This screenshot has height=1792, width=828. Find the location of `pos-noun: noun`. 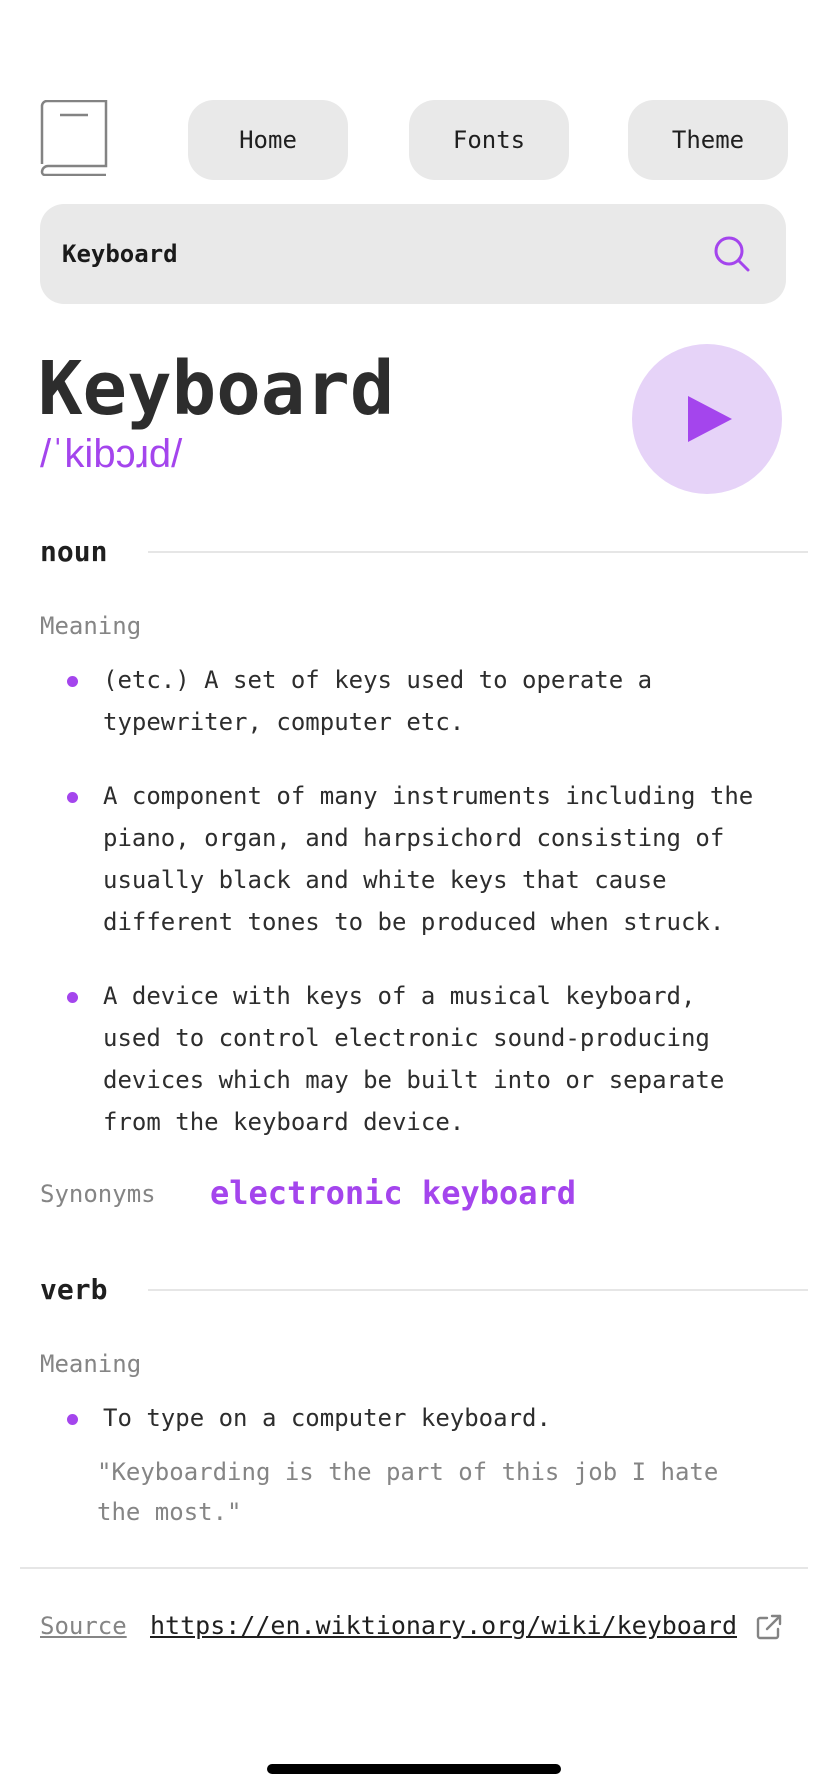

pos-noun: noun is located at coordinates (74, 551).